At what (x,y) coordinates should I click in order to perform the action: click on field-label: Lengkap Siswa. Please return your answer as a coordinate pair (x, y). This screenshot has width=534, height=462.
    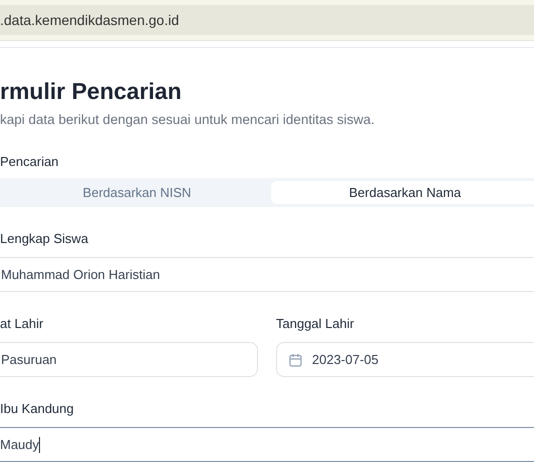
    Looking at the image, I should click on (45, 239).